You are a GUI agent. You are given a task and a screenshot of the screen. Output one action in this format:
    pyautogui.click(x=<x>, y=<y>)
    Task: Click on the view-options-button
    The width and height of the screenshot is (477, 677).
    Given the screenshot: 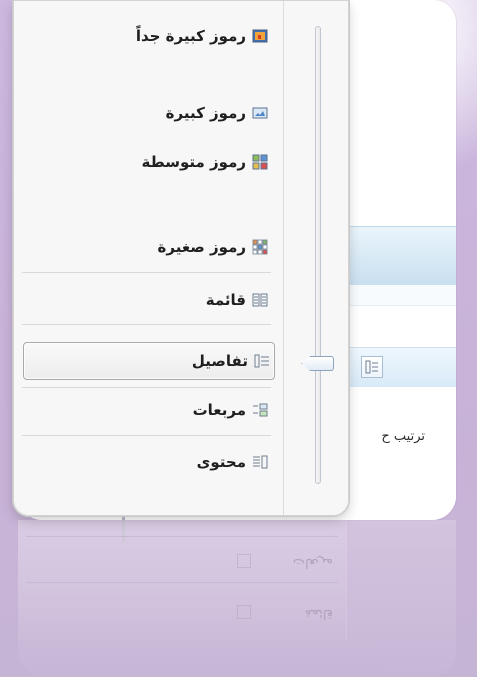 What is the action you would take?
    pyautogui.click(x=372, y=367)
    